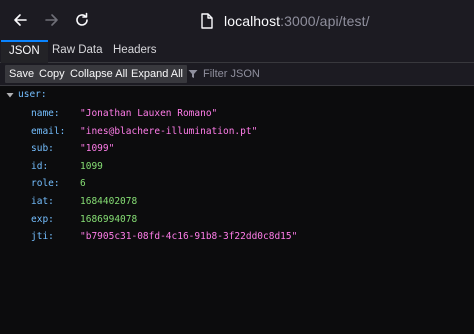  What do you see at coordinates (109, 219) in the screenshot?
I see `row-value: 1686994078` at bounding box center [109, 219].